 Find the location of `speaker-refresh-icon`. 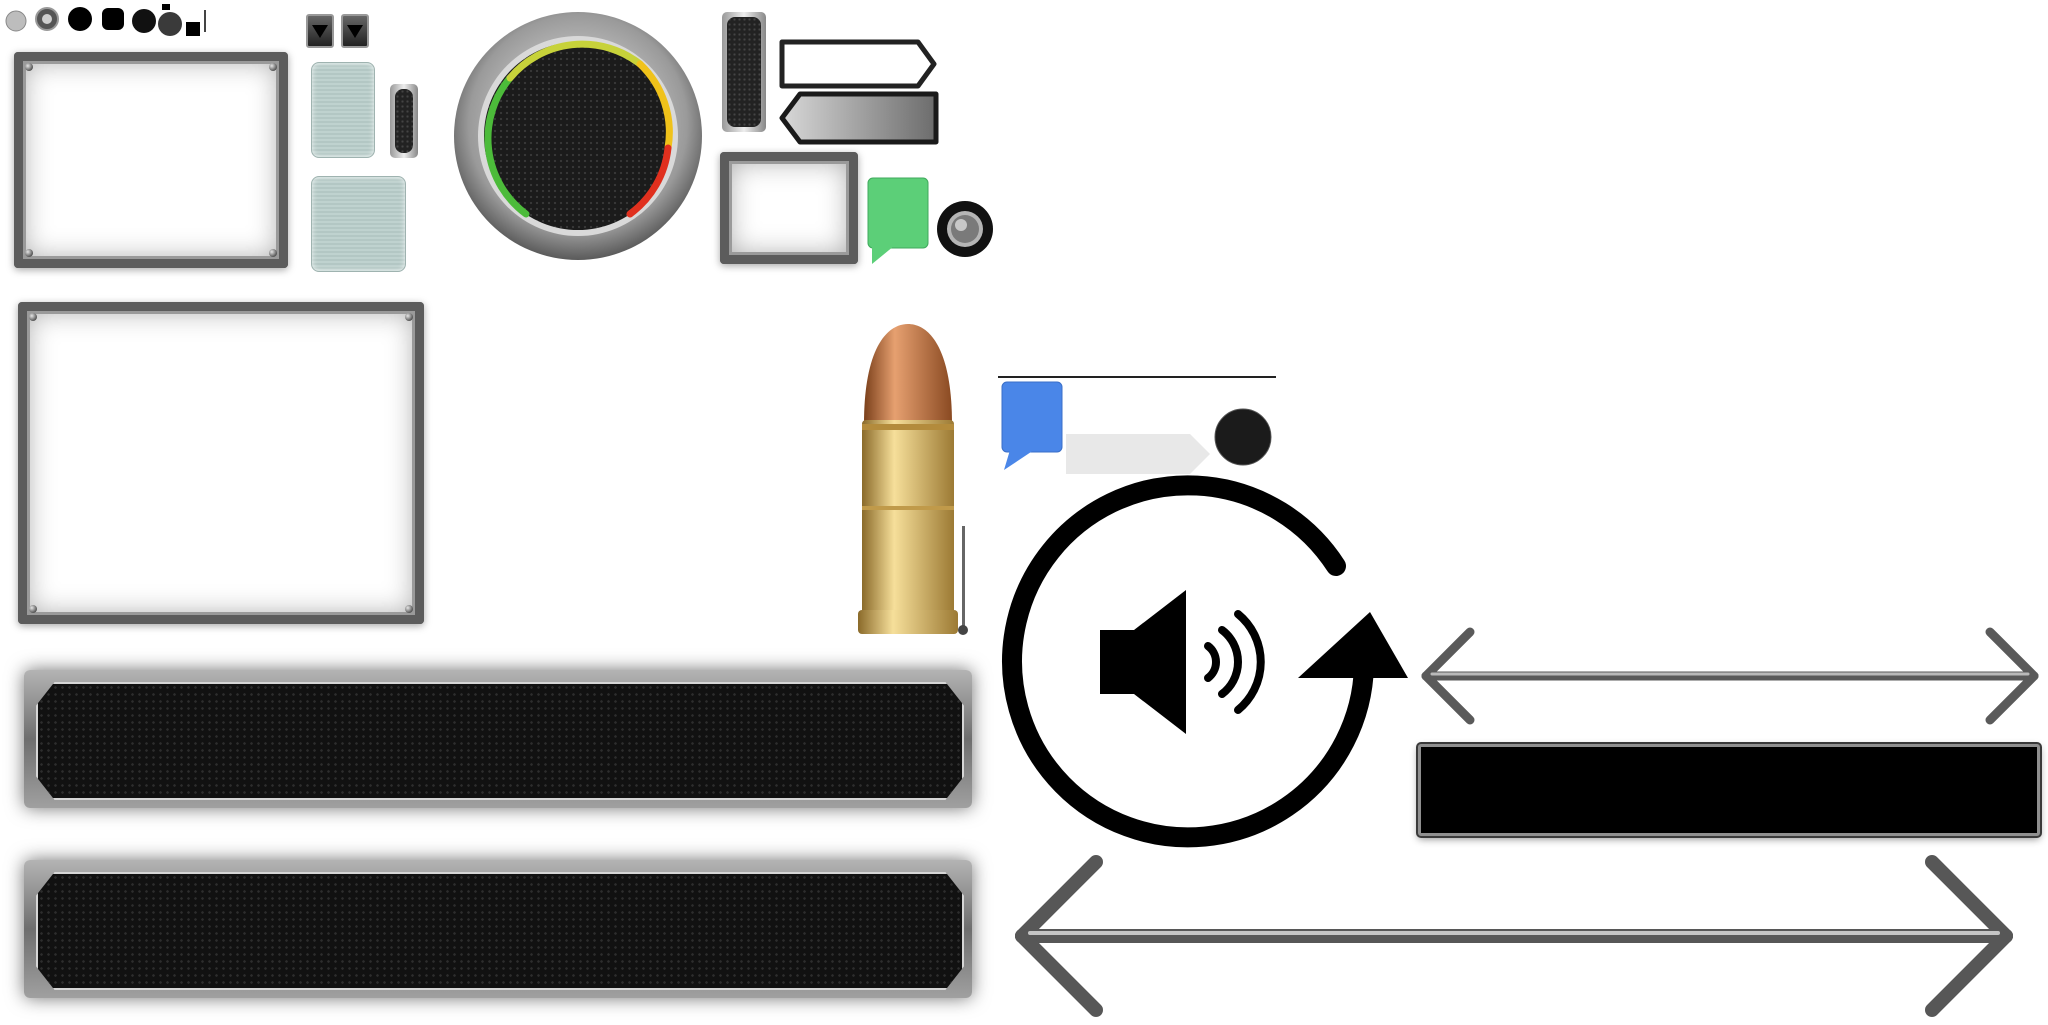

speaker-refresh-icon is located at coordinates (1205, 661).